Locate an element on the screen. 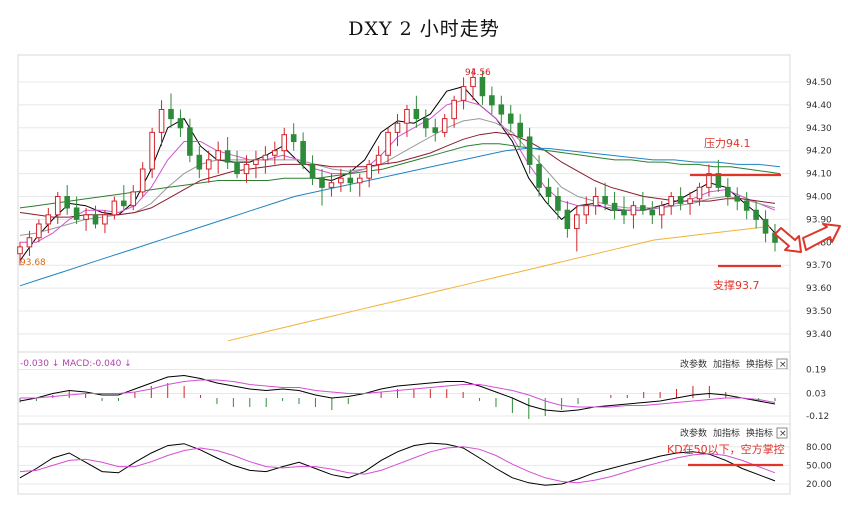 This screenshot has width=848, height=528. y-tick-label: 94.20 is located at coordinates (819, 152).